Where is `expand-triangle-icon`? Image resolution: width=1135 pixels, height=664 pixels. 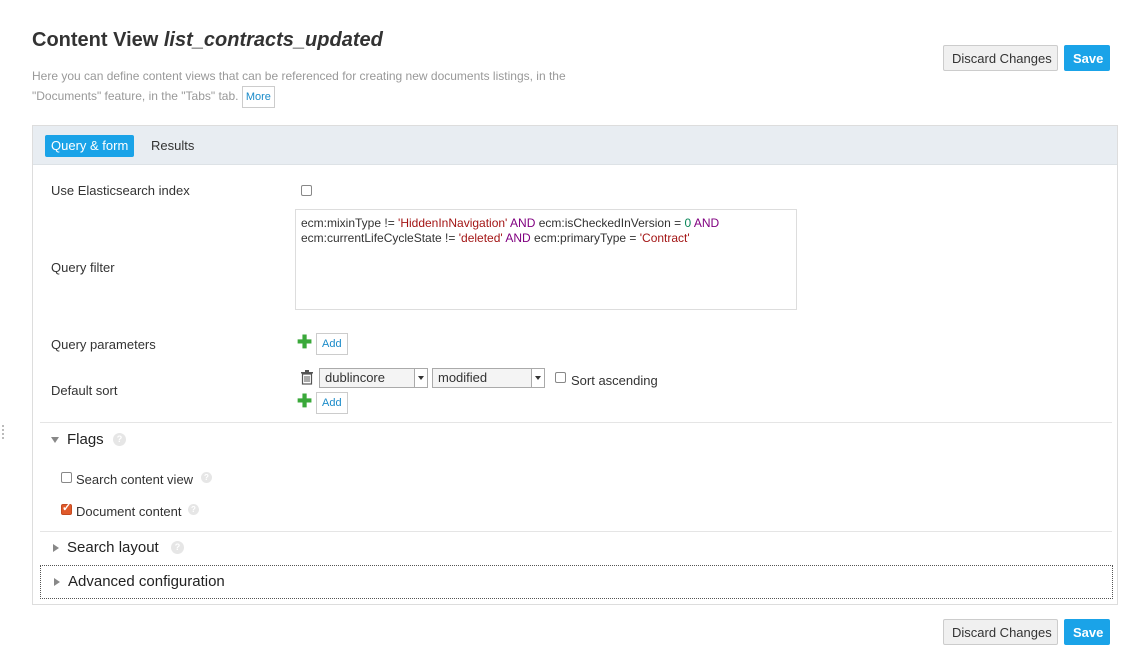
expand-triangle-icon is located at coordinates (55, 440).